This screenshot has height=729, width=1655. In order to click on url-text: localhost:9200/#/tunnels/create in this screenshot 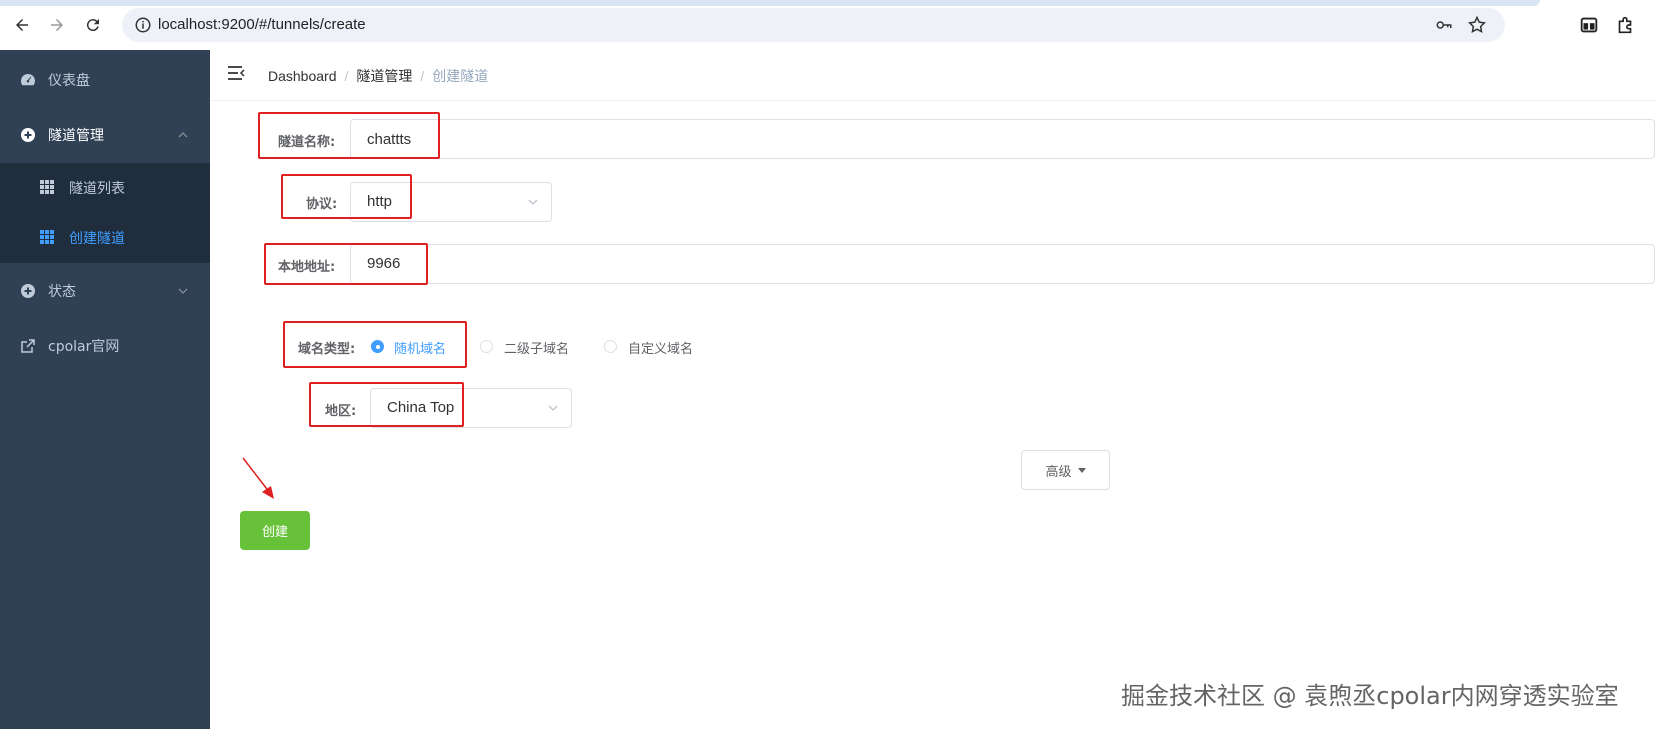, I will do `click(262, 24)`.